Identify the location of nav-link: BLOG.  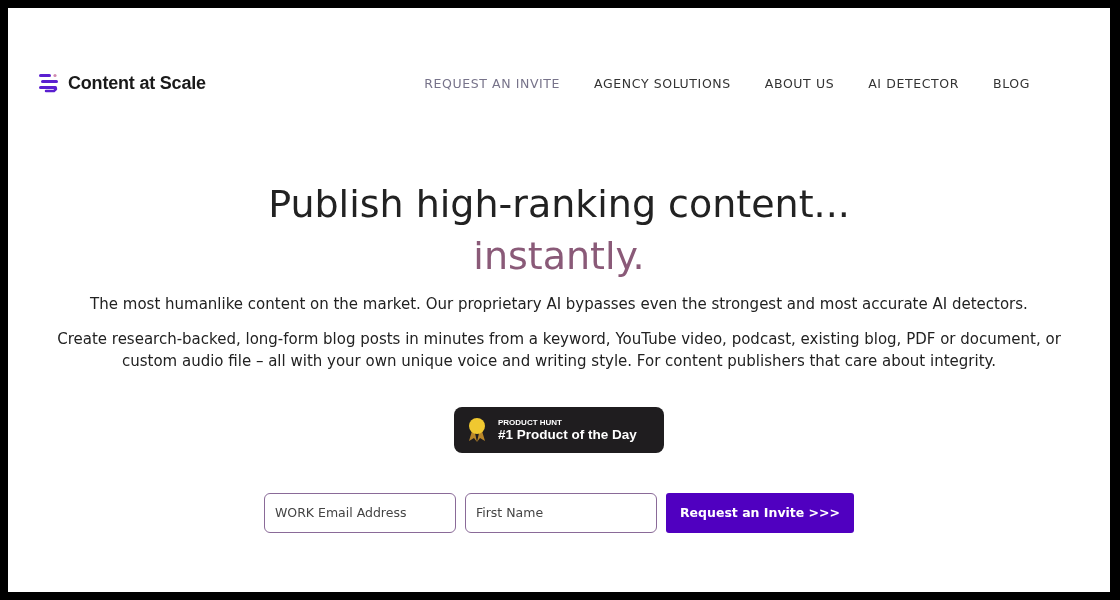
(1011, 83).